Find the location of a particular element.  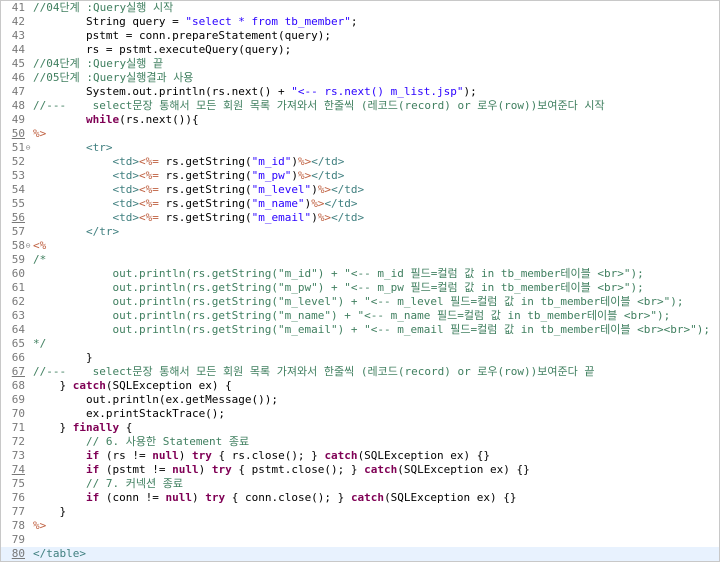

code-text: <% is located at coordinates (39, 246).